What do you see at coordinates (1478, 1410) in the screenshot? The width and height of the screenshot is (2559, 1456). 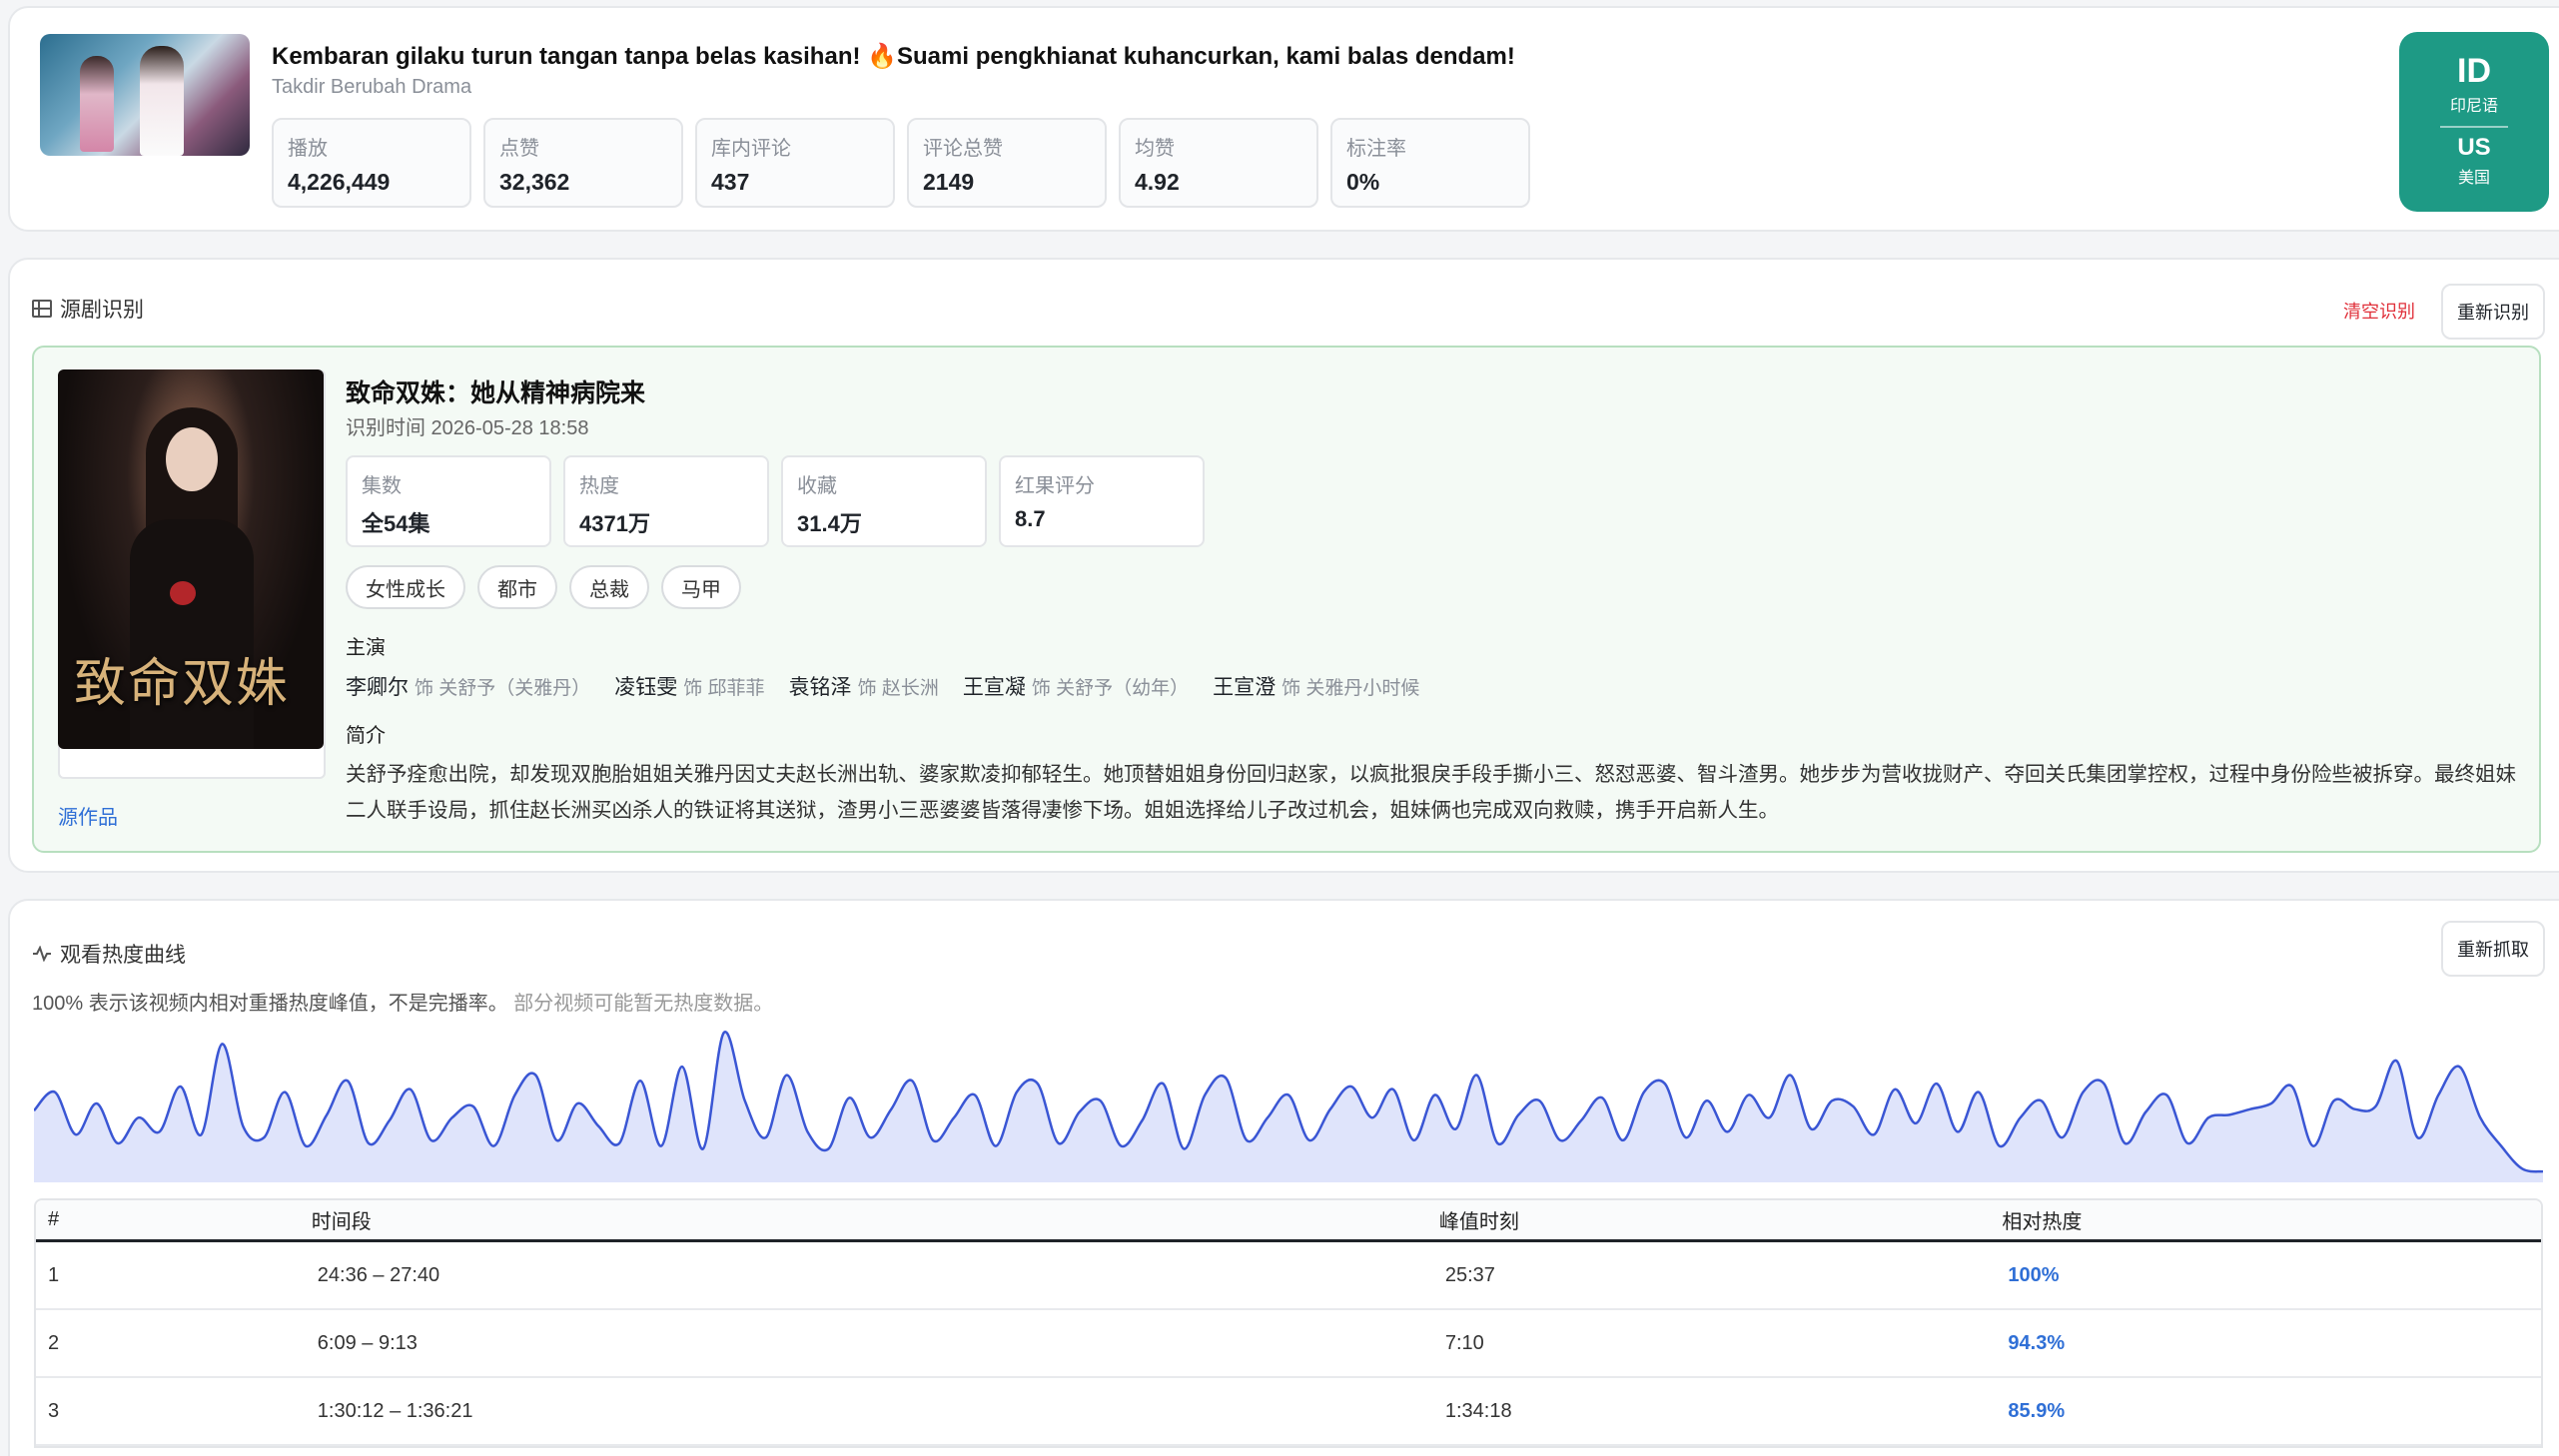 I see `row-peak-time: 1:34:18` at bounding box center [1478, 1410].